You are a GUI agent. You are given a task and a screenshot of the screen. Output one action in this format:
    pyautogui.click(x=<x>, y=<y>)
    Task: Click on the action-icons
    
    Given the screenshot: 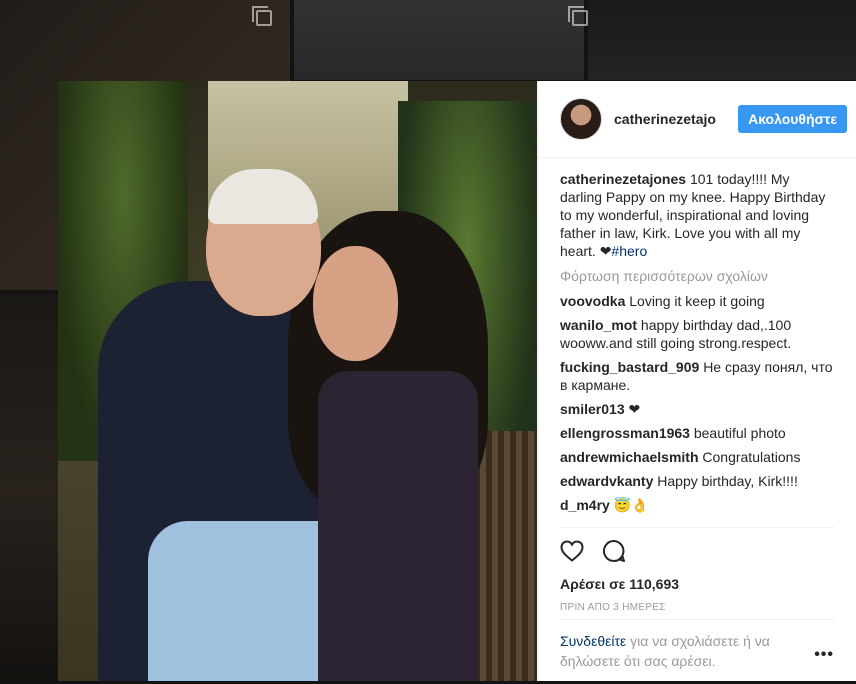 What is the action you would take?
    pyautogui.click(x=697, y=553)
    